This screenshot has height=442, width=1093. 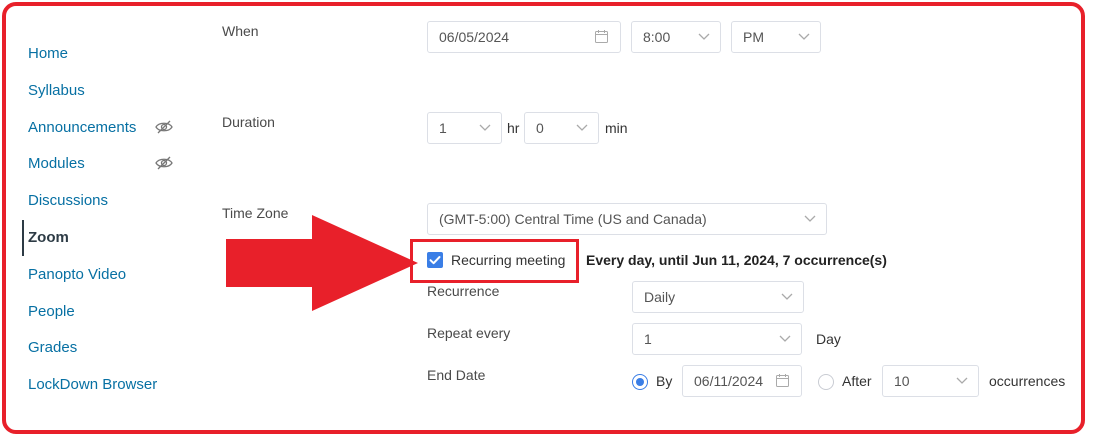 What do you see at coordinates (776, 37) in the screenshot?
I see `ampm-select: PM` at bounding box center [776, 37].